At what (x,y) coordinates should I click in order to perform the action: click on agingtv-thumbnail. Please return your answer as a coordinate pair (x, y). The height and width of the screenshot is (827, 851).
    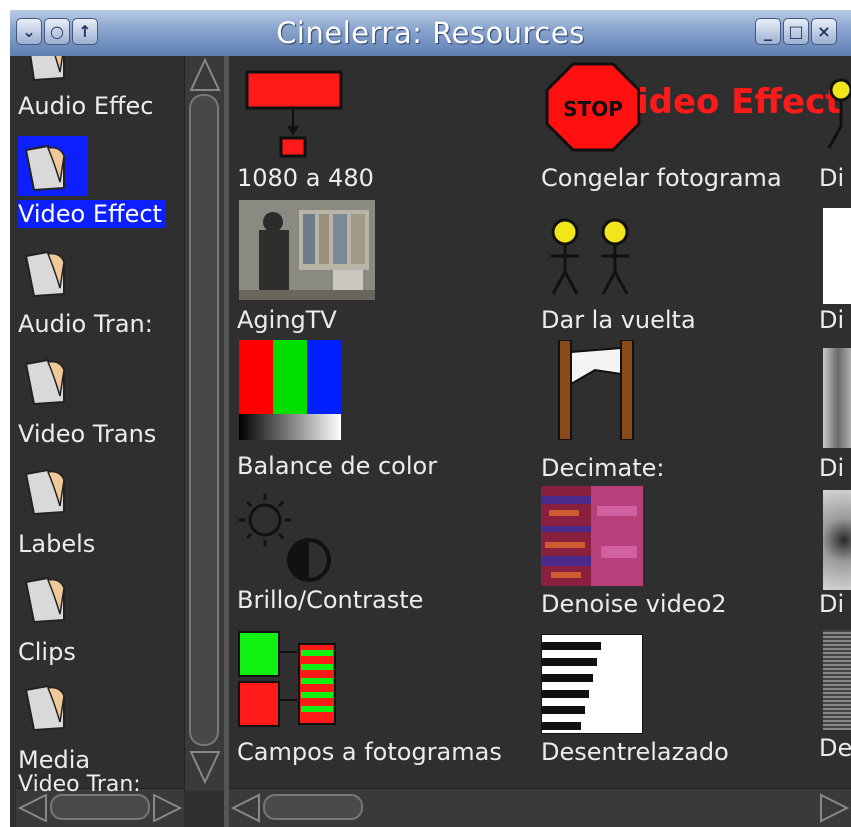
    Looking at the image, I should click on (307, 250).